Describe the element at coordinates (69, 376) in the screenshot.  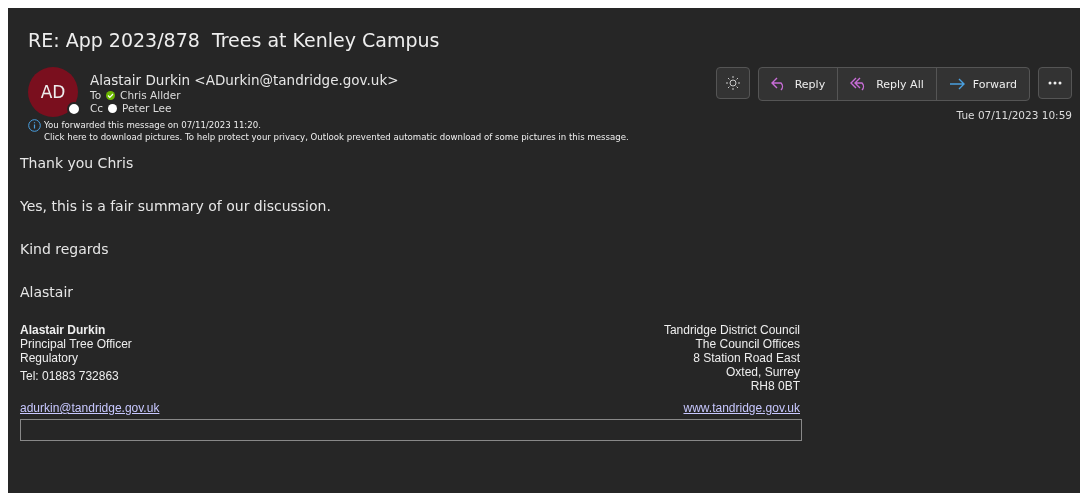
I see `signature-phone: Tel: 01883 732863` at that location.